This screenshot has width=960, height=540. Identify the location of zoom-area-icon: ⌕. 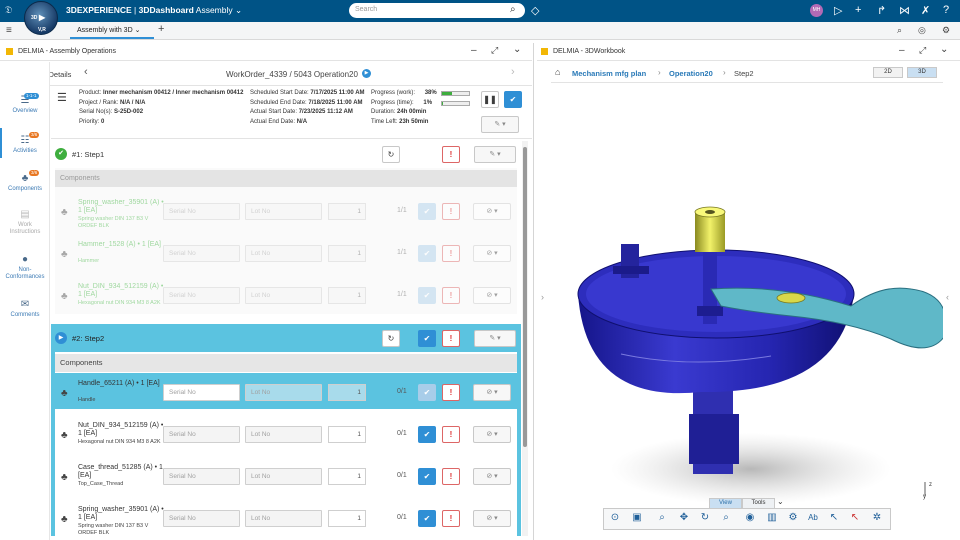
(726, 518).